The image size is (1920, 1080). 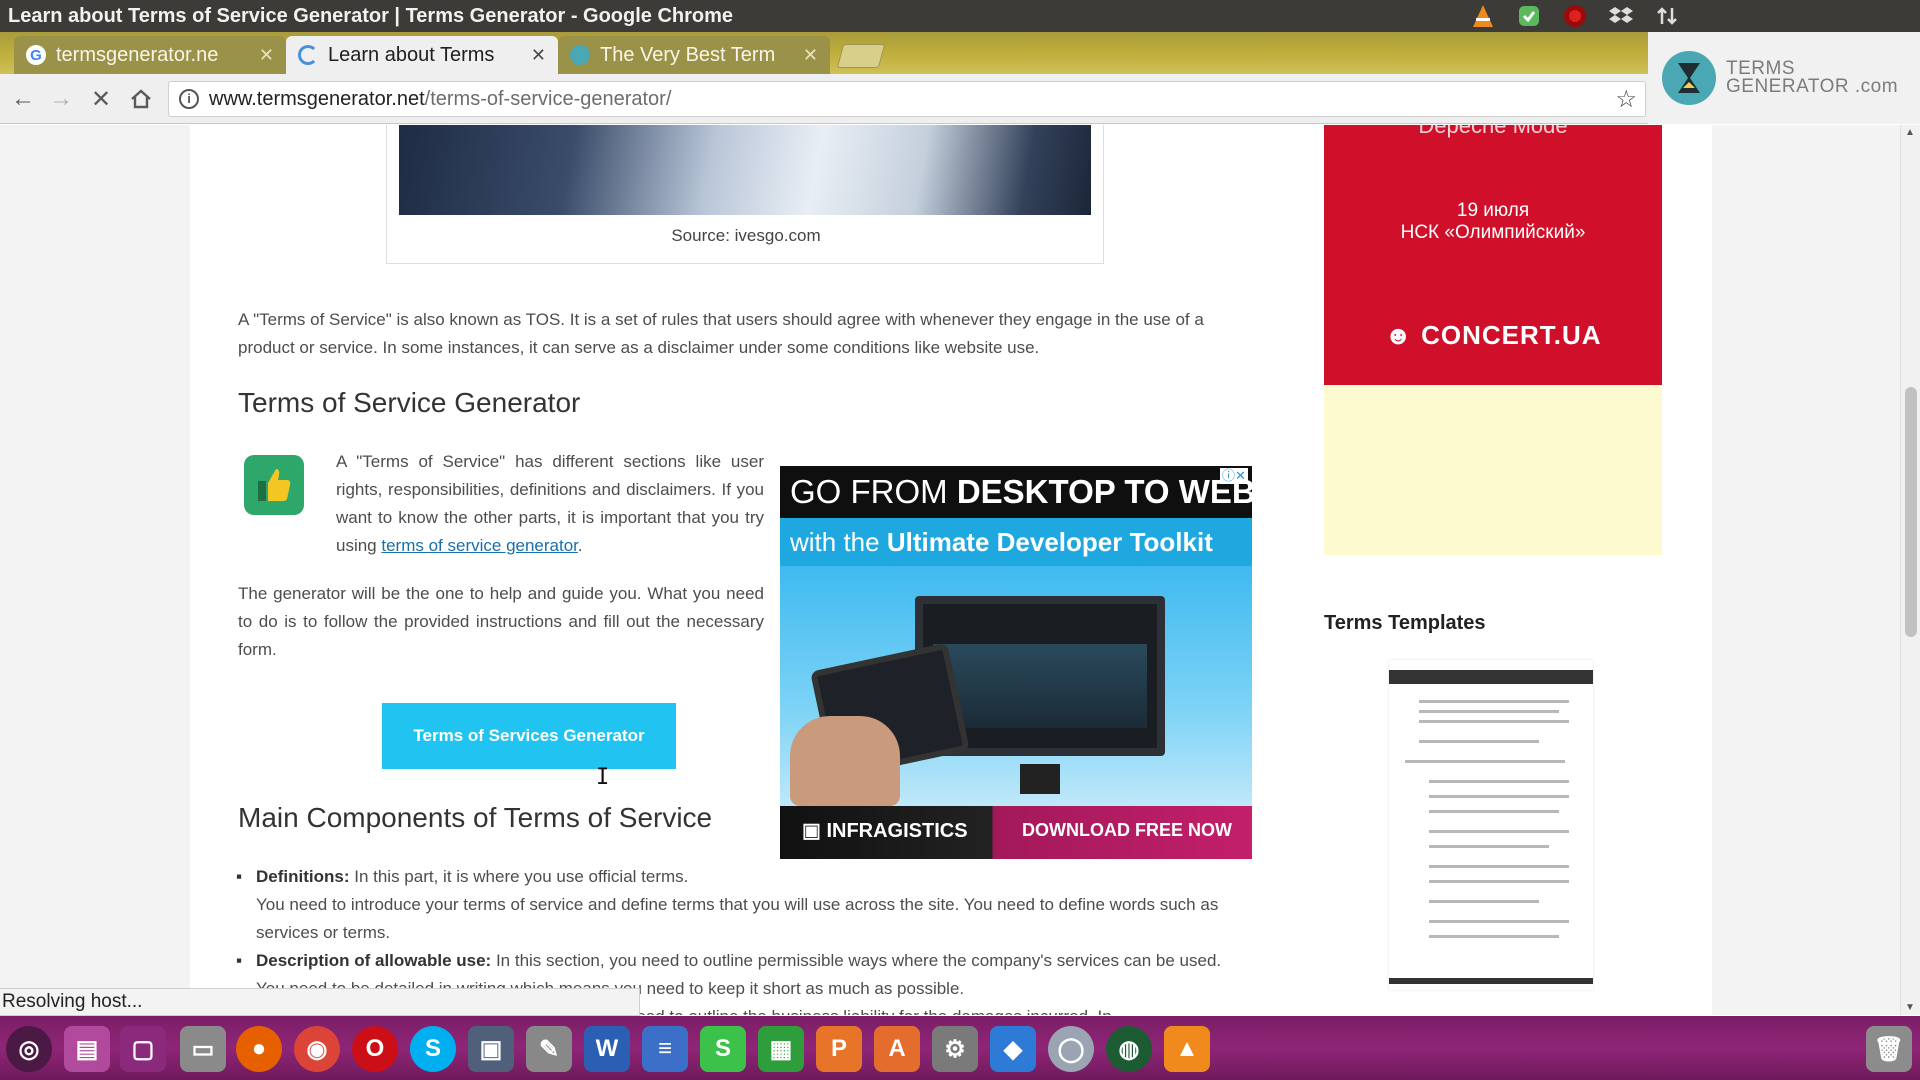 I want to click on shield-tray-icon, so click(x=1529, y=16).